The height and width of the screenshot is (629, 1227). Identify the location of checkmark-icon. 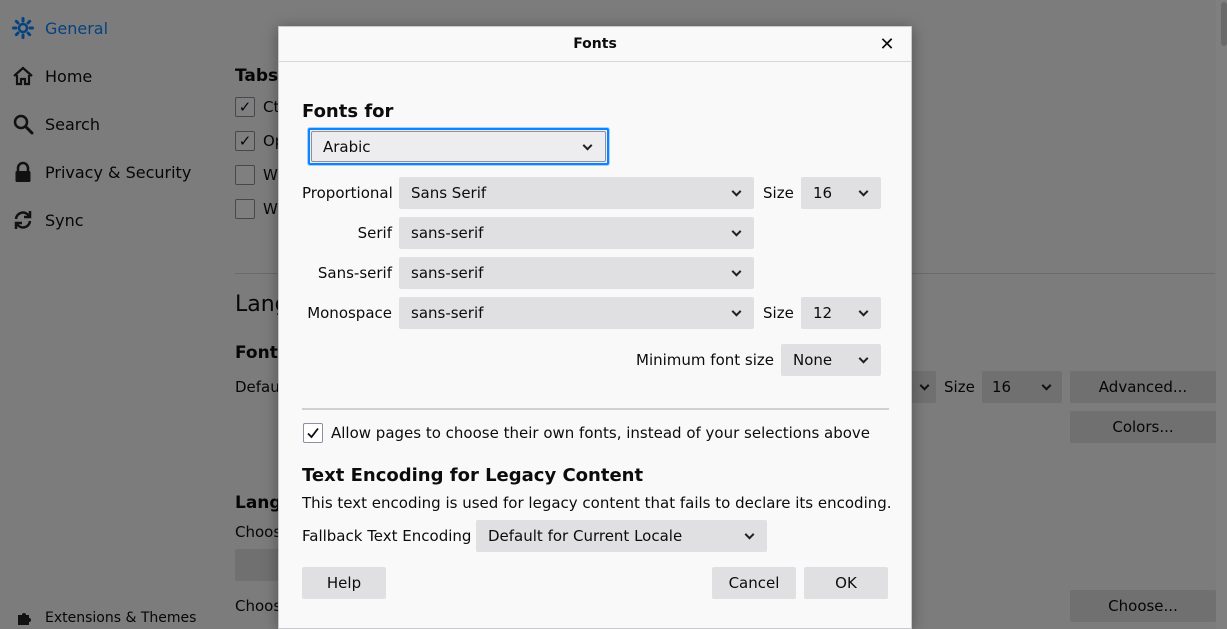
(313, 433).